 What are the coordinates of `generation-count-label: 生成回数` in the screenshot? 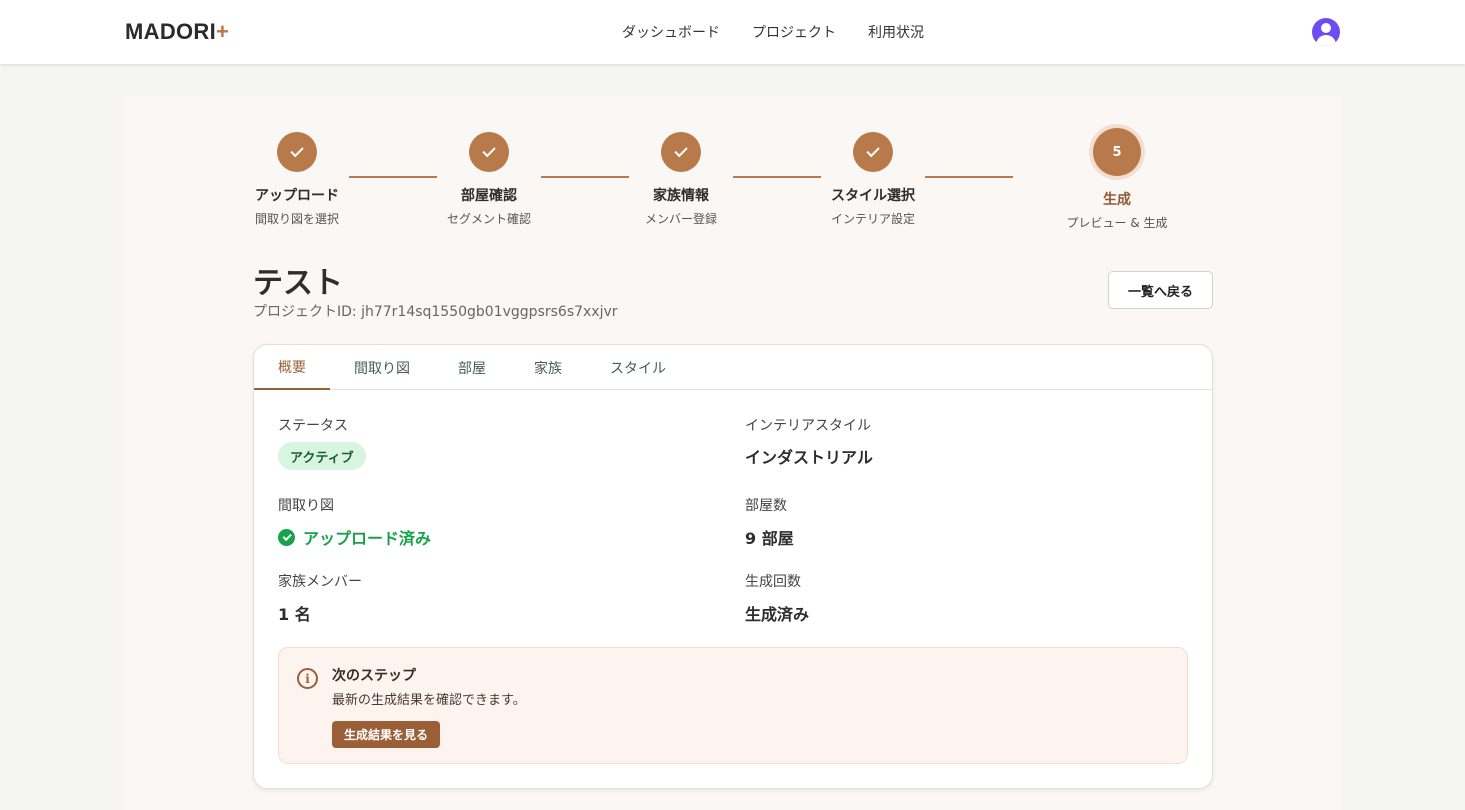 It's located at (773, 582).